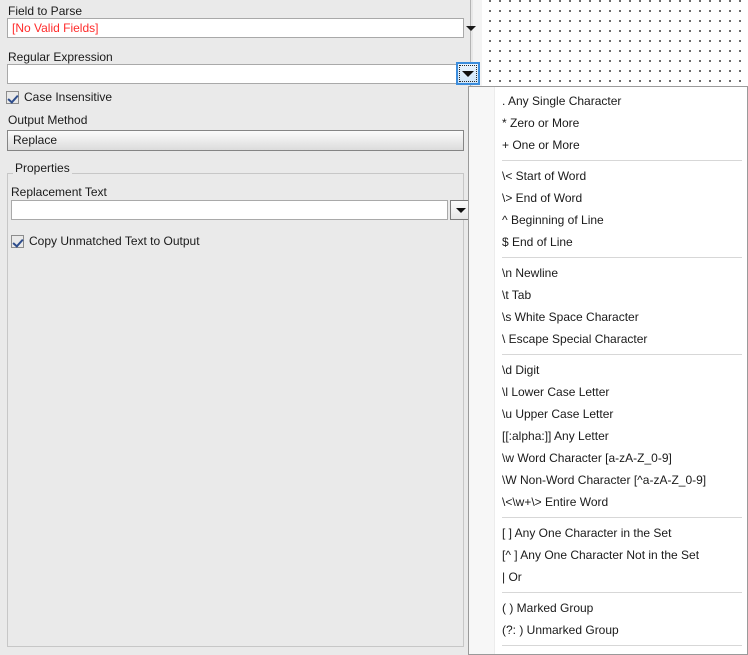 This screenshot has width=748, height=655. I want to click on copy-unmatched-text-label: Copy Unmatched Text to Output, so click(114, 241).